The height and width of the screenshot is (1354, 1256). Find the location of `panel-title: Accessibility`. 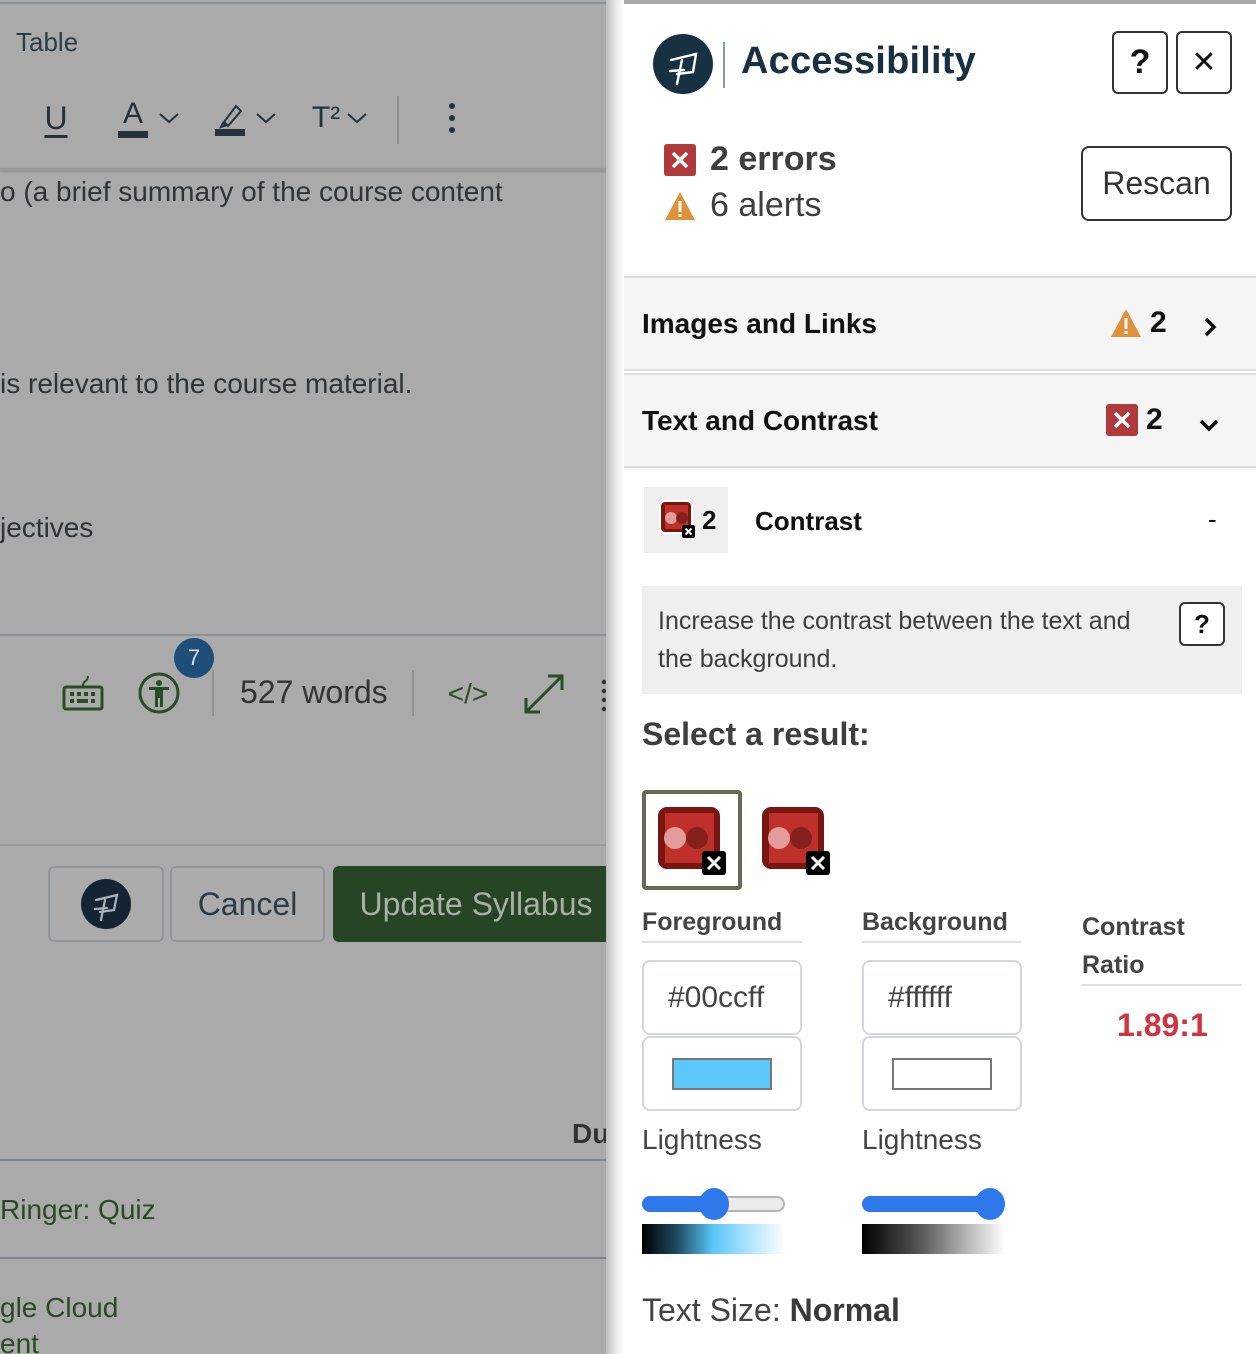

panel-title: Accessibility is located at coordinates (858, 61).